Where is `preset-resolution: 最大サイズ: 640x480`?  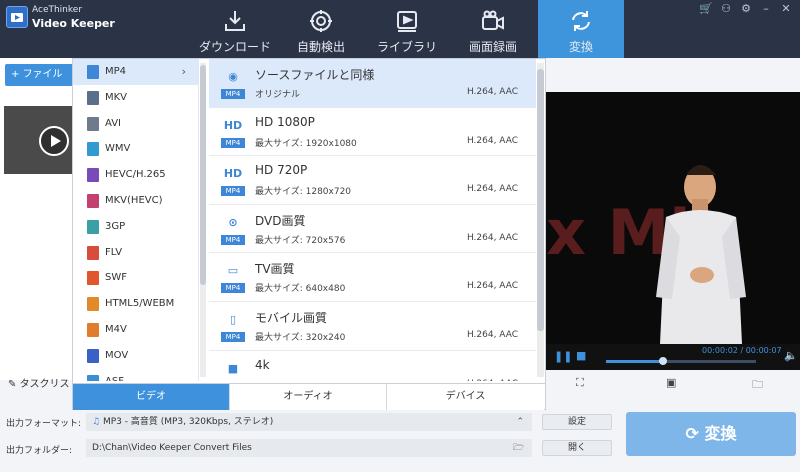 preset-resolution: 最大サイズ: 640x480 is located at coordinates (300, 289).